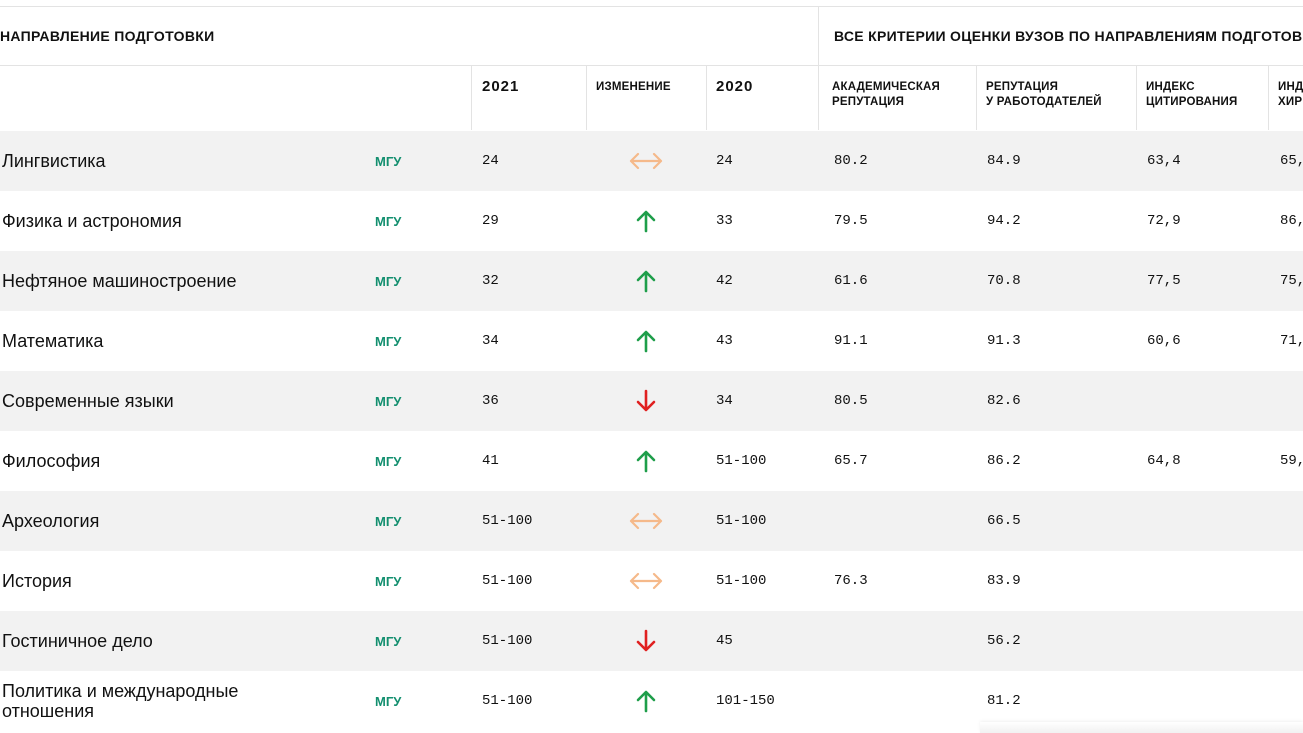 The image size is (1303, 733). What do you see at coordinates (646, 521) in the screenshot?
I see `arrow-both-icon` at bounding box center [646, 521].